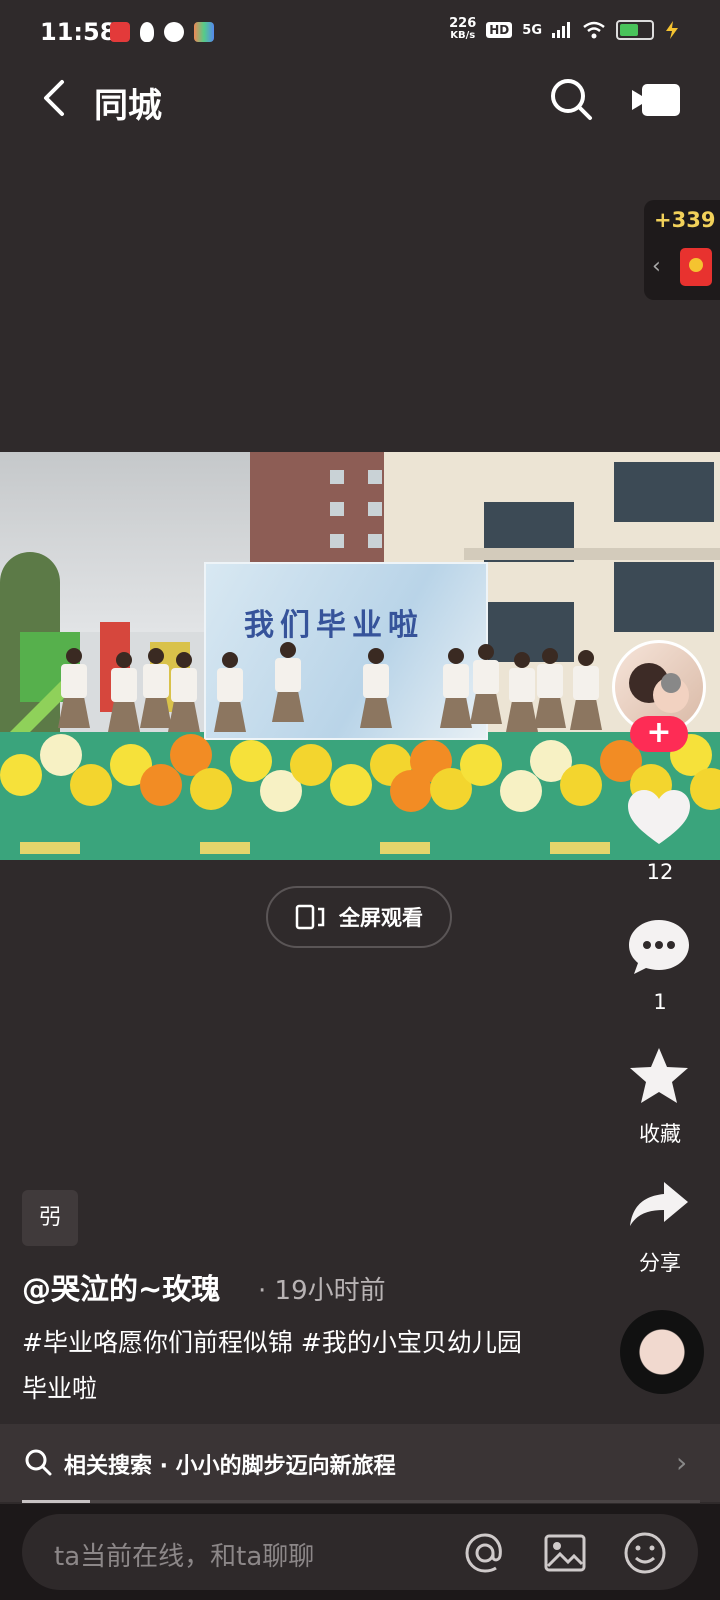 Image resolution: width=720 pixels, height=1600 pixels. What do you see at coordinates (463, 35) in the screenshot?
I see `net-speed-unit: KB/s` at bounding box center [463, 35].